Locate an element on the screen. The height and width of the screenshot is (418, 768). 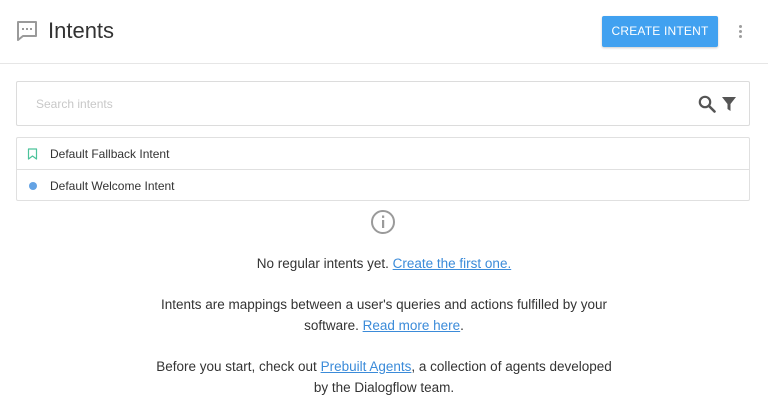
create-intent-button: CREATE INTENT is located at coordinates (660, 31).